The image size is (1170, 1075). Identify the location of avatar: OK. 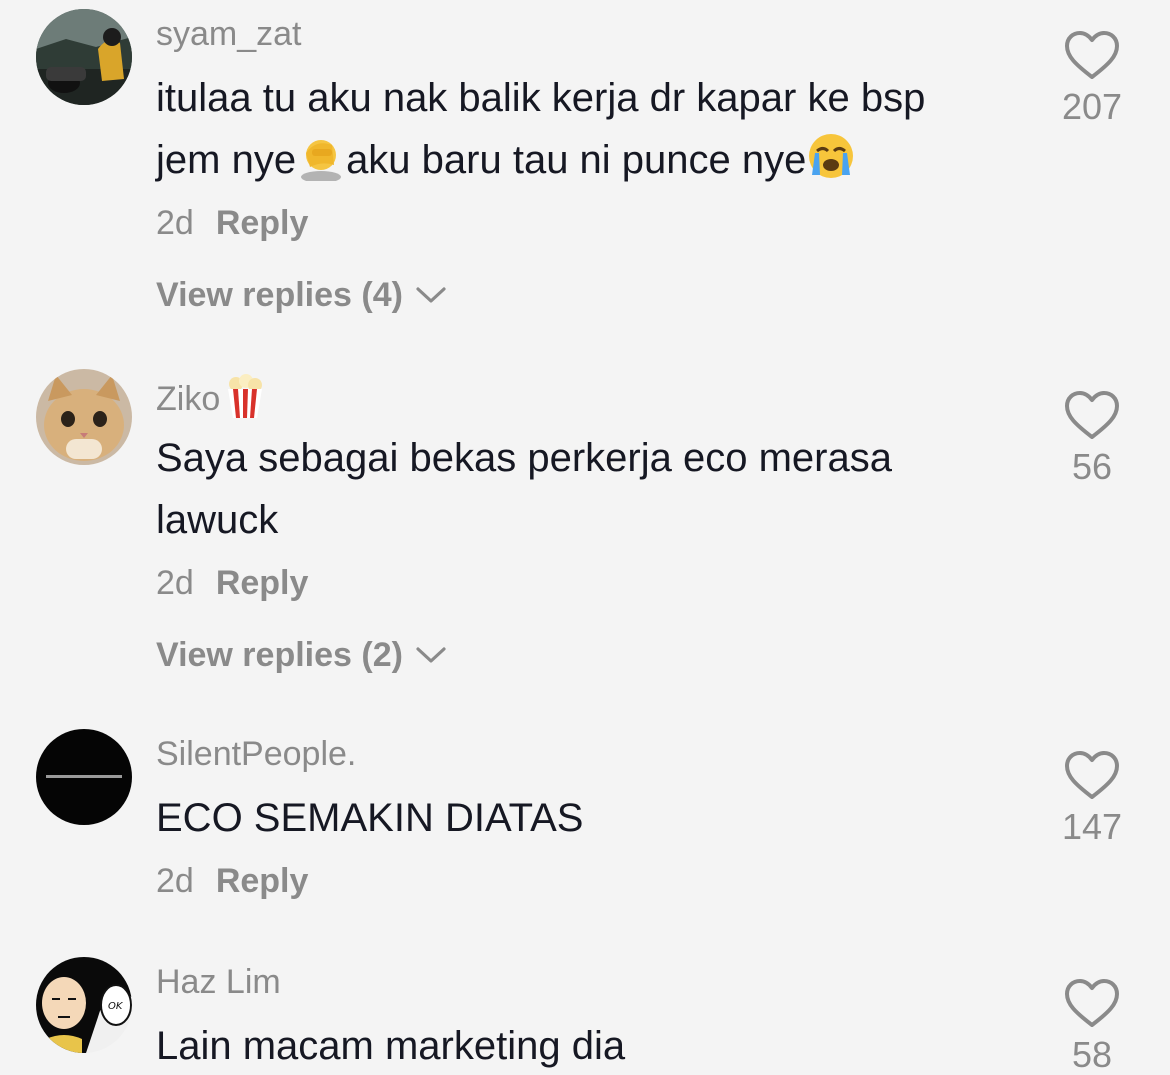
(84, 1005).